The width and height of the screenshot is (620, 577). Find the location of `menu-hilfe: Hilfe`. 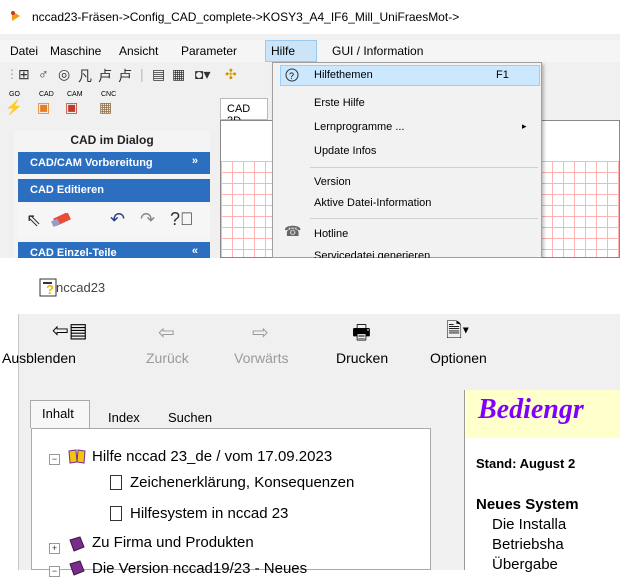

menu-hilfe: Hilfe is located at coordinates (283, 51).